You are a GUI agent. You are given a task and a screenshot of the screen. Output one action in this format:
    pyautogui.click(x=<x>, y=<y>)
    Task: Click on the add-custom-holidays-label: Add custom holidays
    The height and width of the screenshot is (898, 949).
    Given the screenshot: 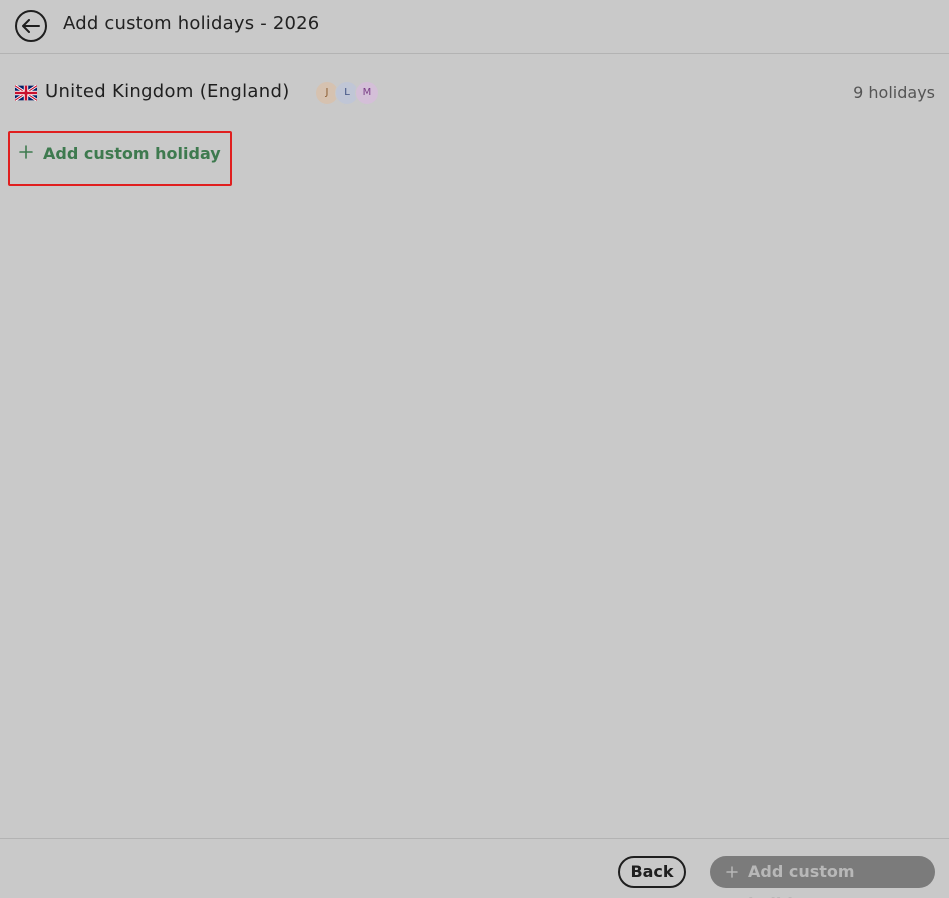 What is the action you would take?
    pyautogui.click(x=801, y=880)
    